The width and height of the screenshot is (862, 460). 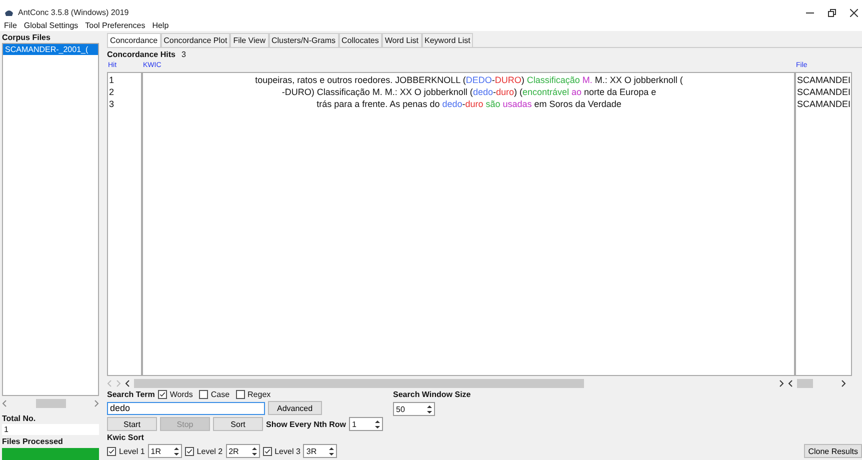 I want to click on checkbox-label: Regex, so click(x=259, y=394).